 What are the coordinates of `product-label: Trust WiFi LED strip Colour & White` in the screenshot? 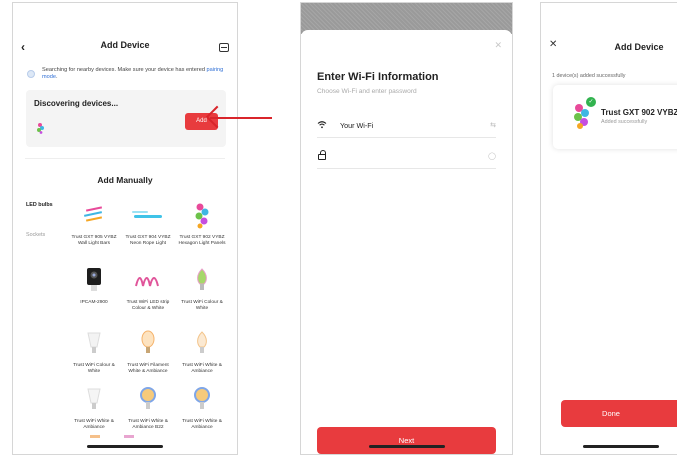 It's located at (148, 305).